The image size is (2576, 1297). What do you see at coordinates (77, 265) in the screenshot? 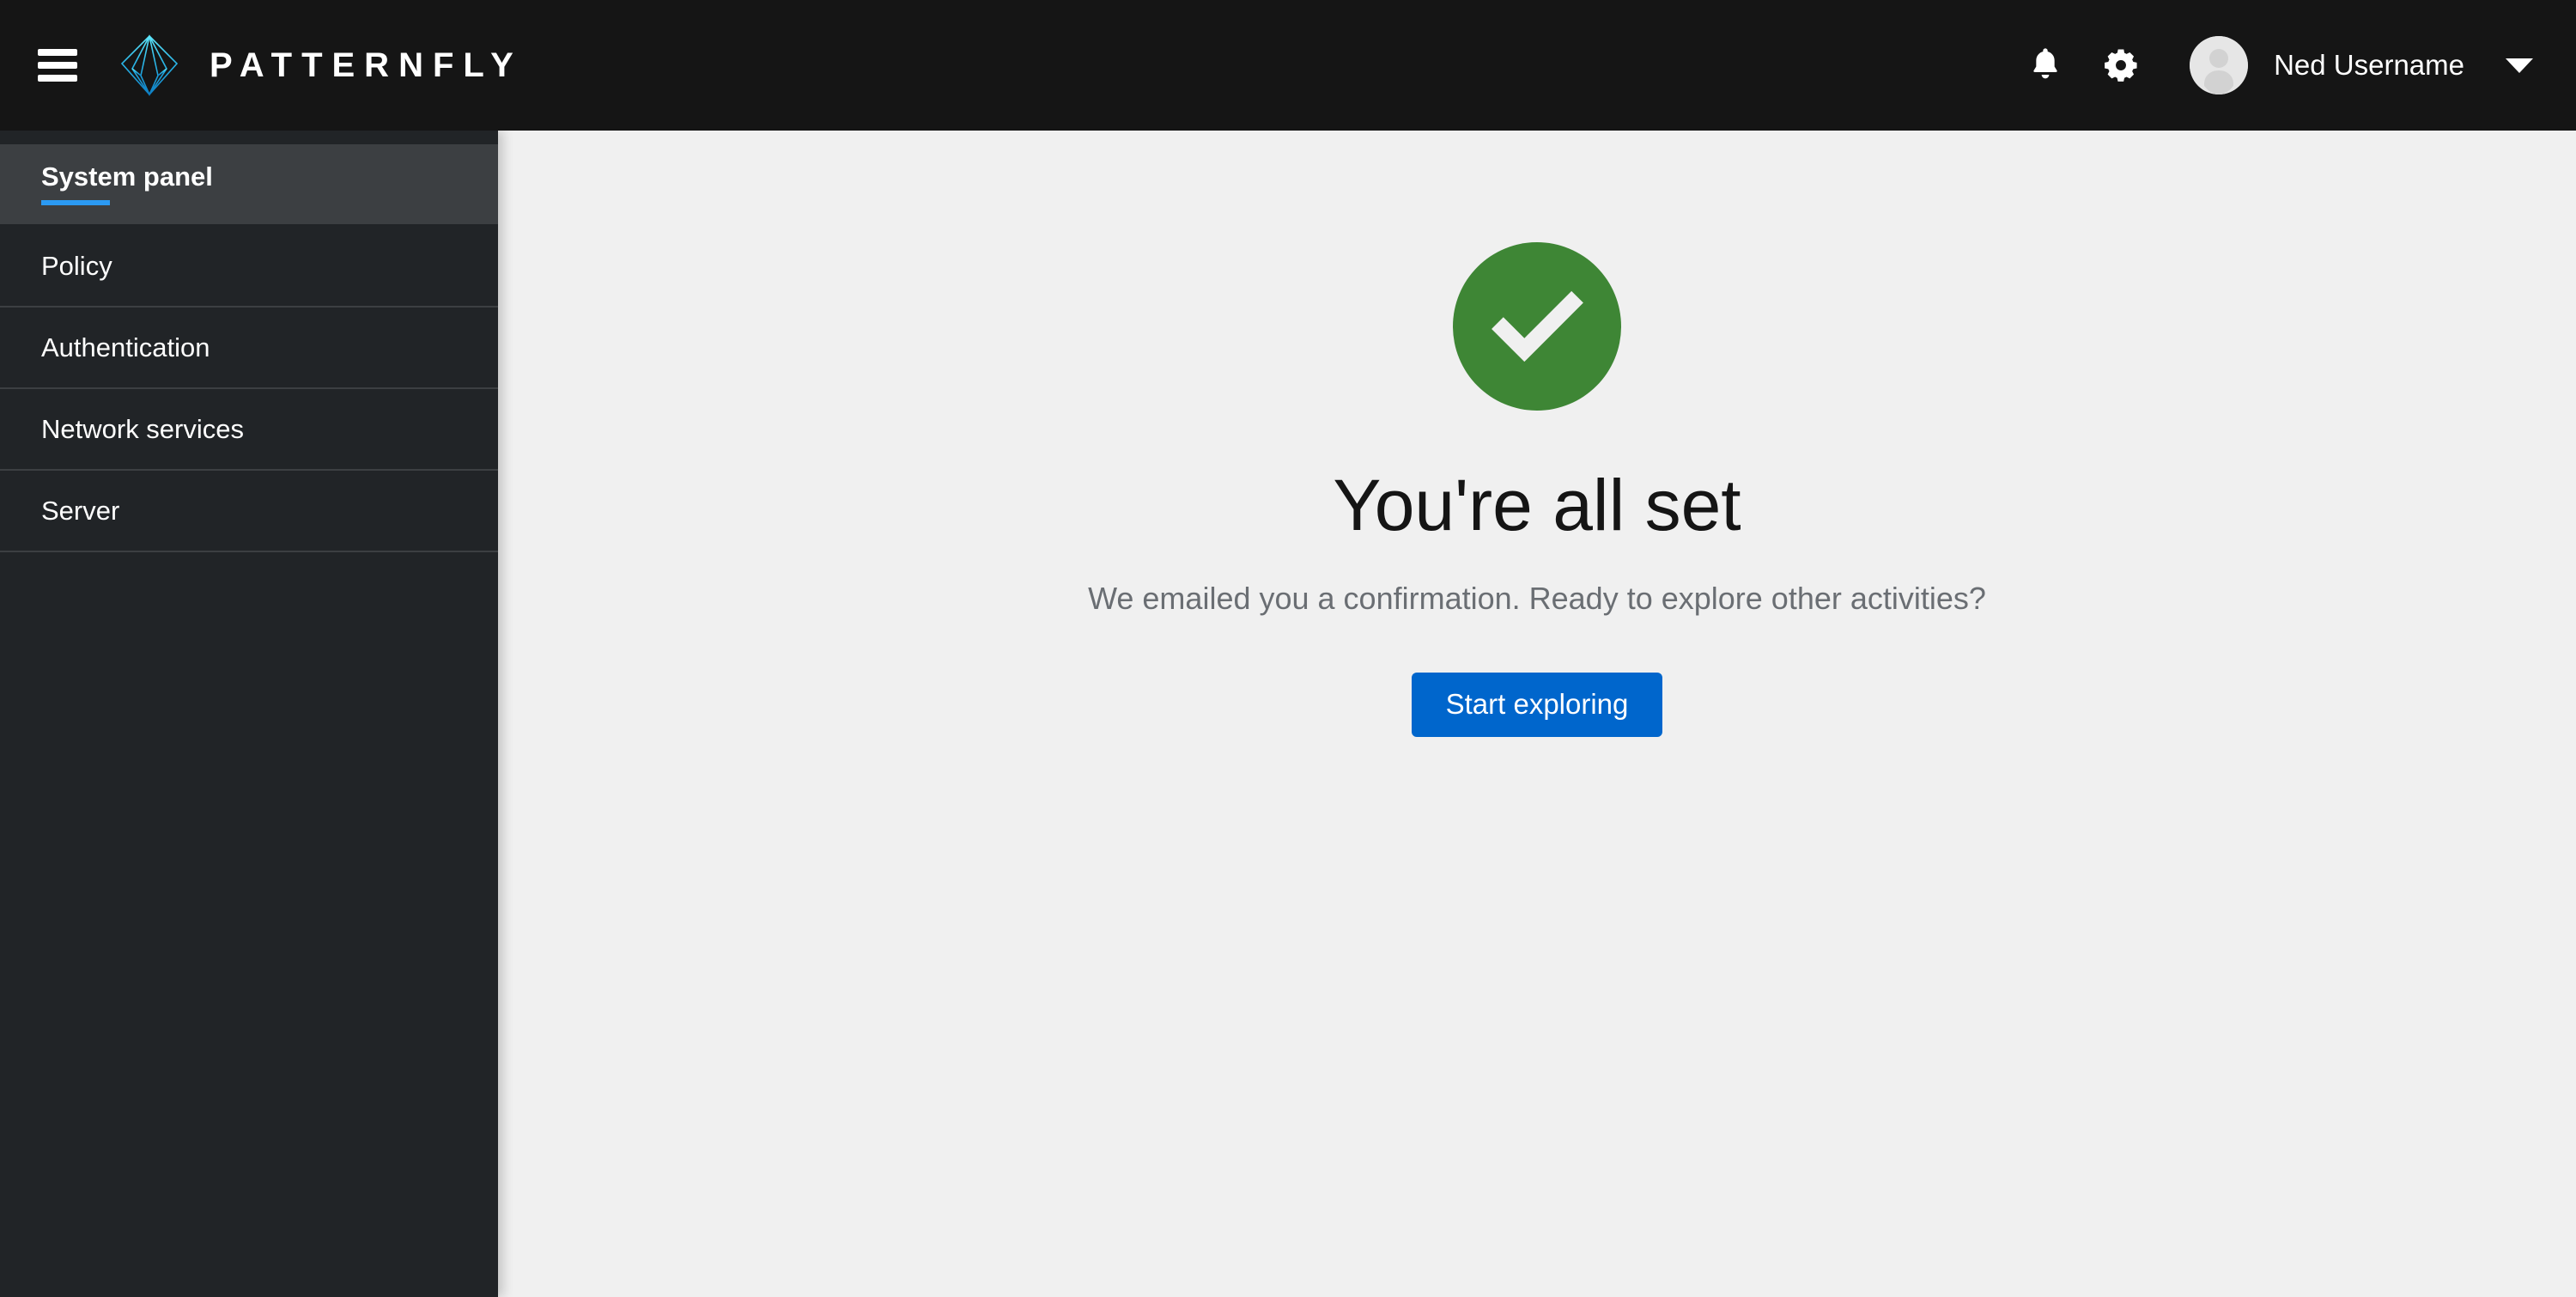
I see `sidebar-item-label: Policy` at bounding box center [77, 265].